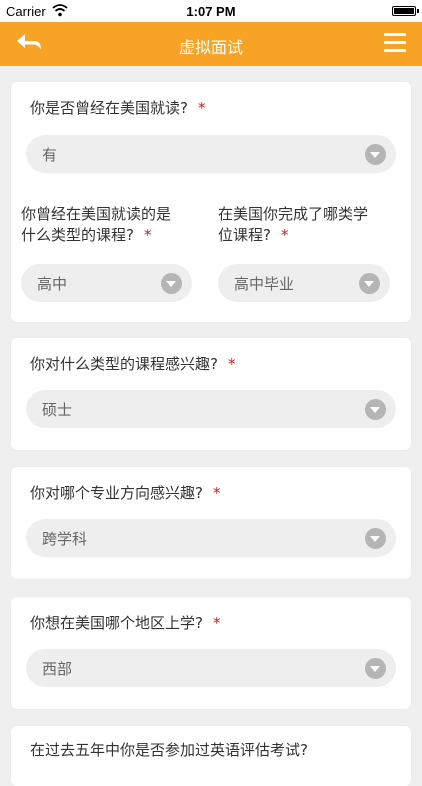 The height and width of the screenshot is (786, 422). Describe the element at coordinates (50, 155) in the screenshot. I see `select-value: 有` at that location.